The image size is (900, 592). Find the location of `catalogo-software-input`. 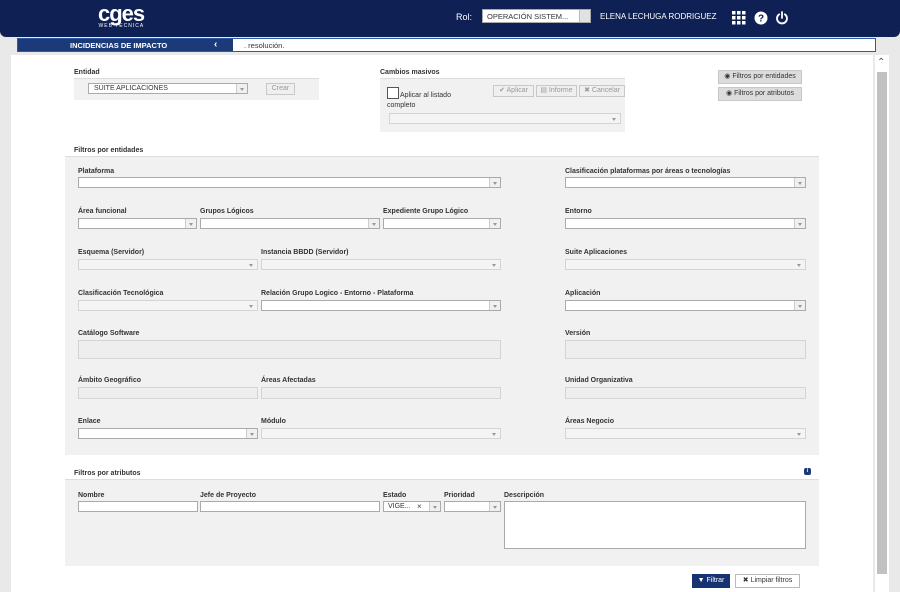

catalogo-software-input is located at coordinates (289, 349).